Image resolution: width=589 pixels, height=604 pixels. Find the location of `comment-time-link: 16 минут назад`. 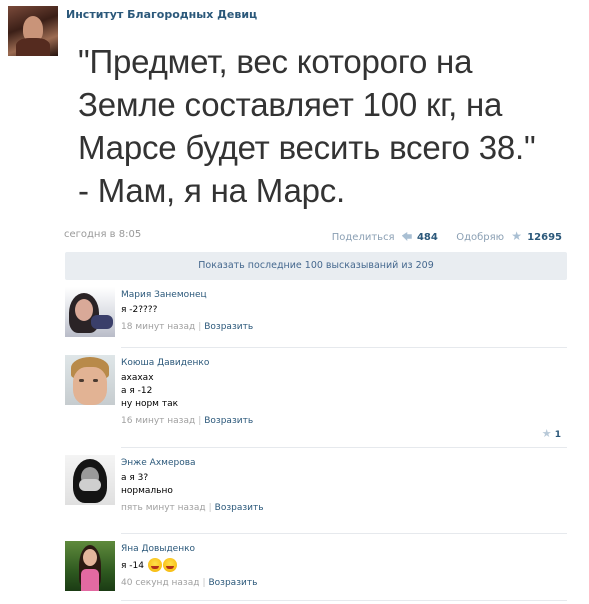

comment-time-link: 16 минут назад is located at coordinates (158, 421).